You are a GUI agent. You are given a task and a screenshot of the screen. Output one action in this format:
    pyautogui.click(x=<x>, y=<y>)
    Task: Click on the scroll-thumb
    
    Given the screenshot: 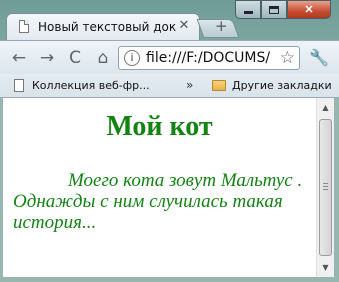 What is the action you would take?
    pyautogui.click(x=325, y=187)
    